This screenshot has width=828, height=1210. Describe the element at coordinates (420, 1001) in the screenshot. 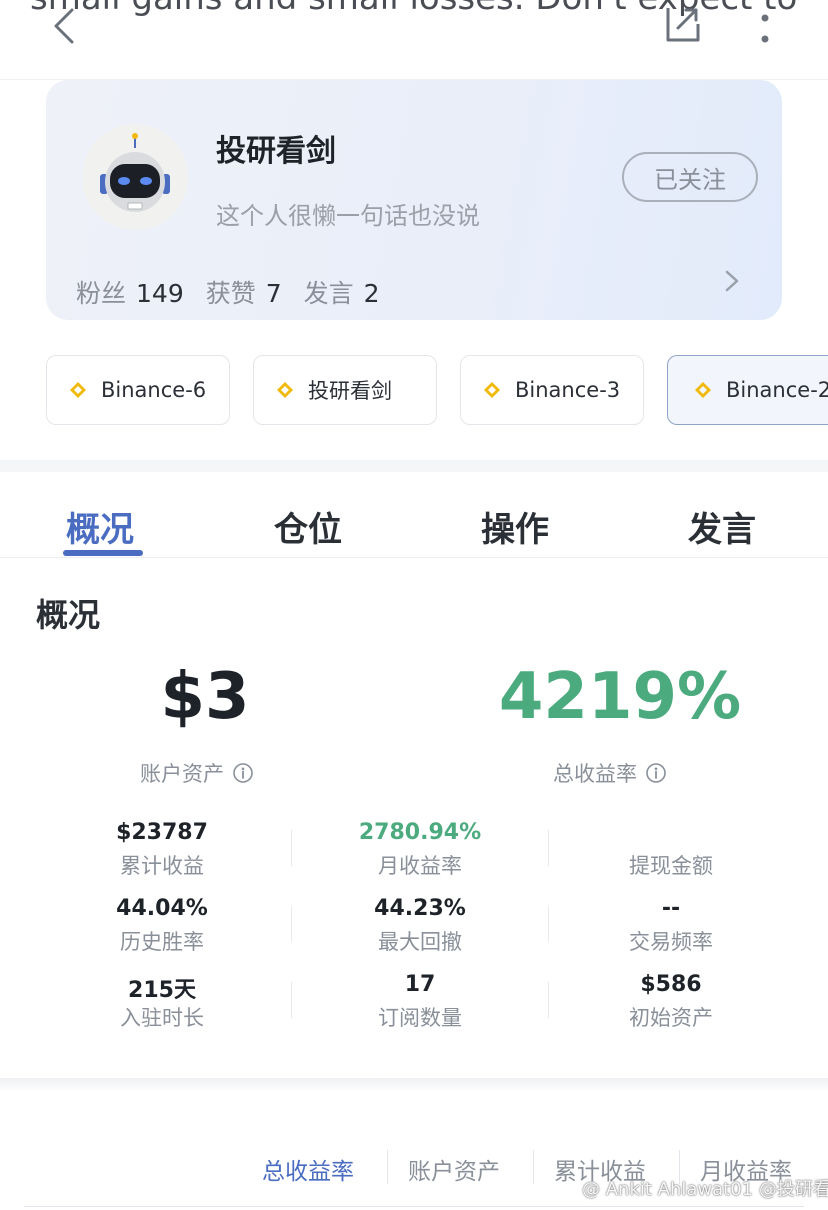

I see `metric-subscriptions: 17 订阅数量` at that location.